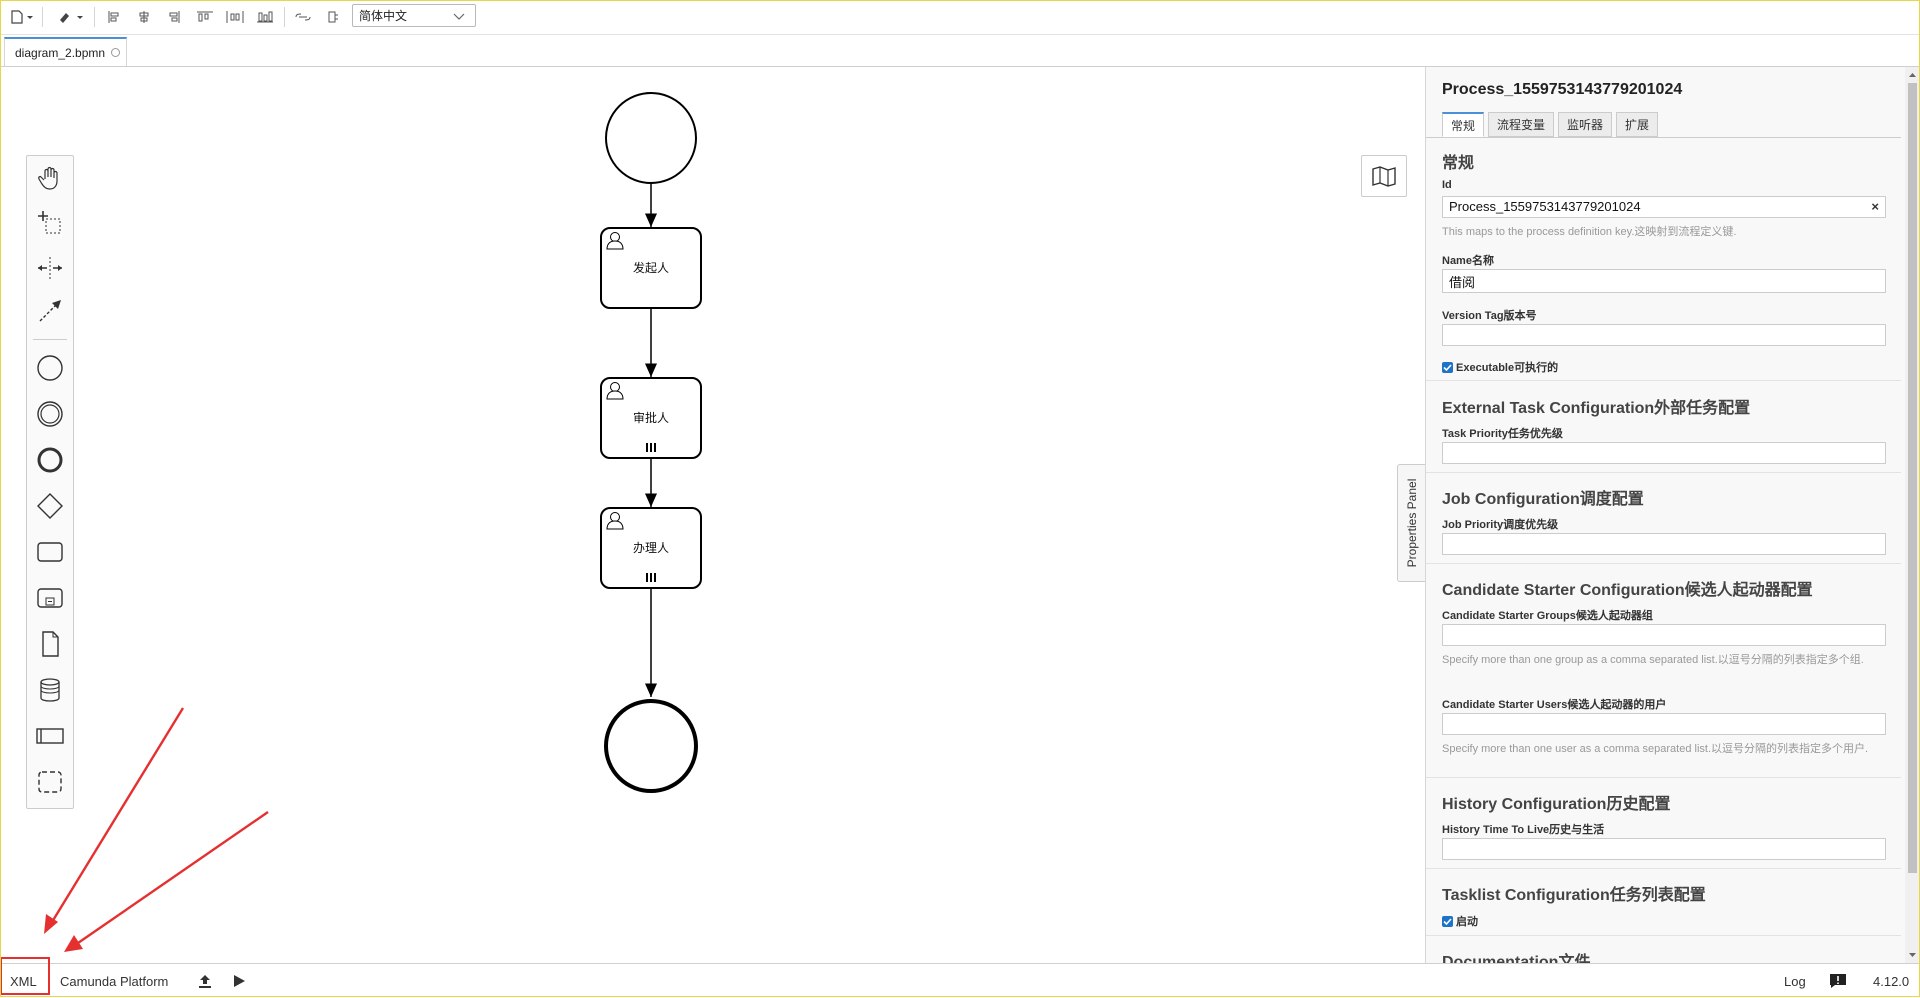 This screenshot has height=998, width=1920. Describe the element at coordinates (383, 16) in the screenshot. I see `language-select-value: 简体中文` at that location.